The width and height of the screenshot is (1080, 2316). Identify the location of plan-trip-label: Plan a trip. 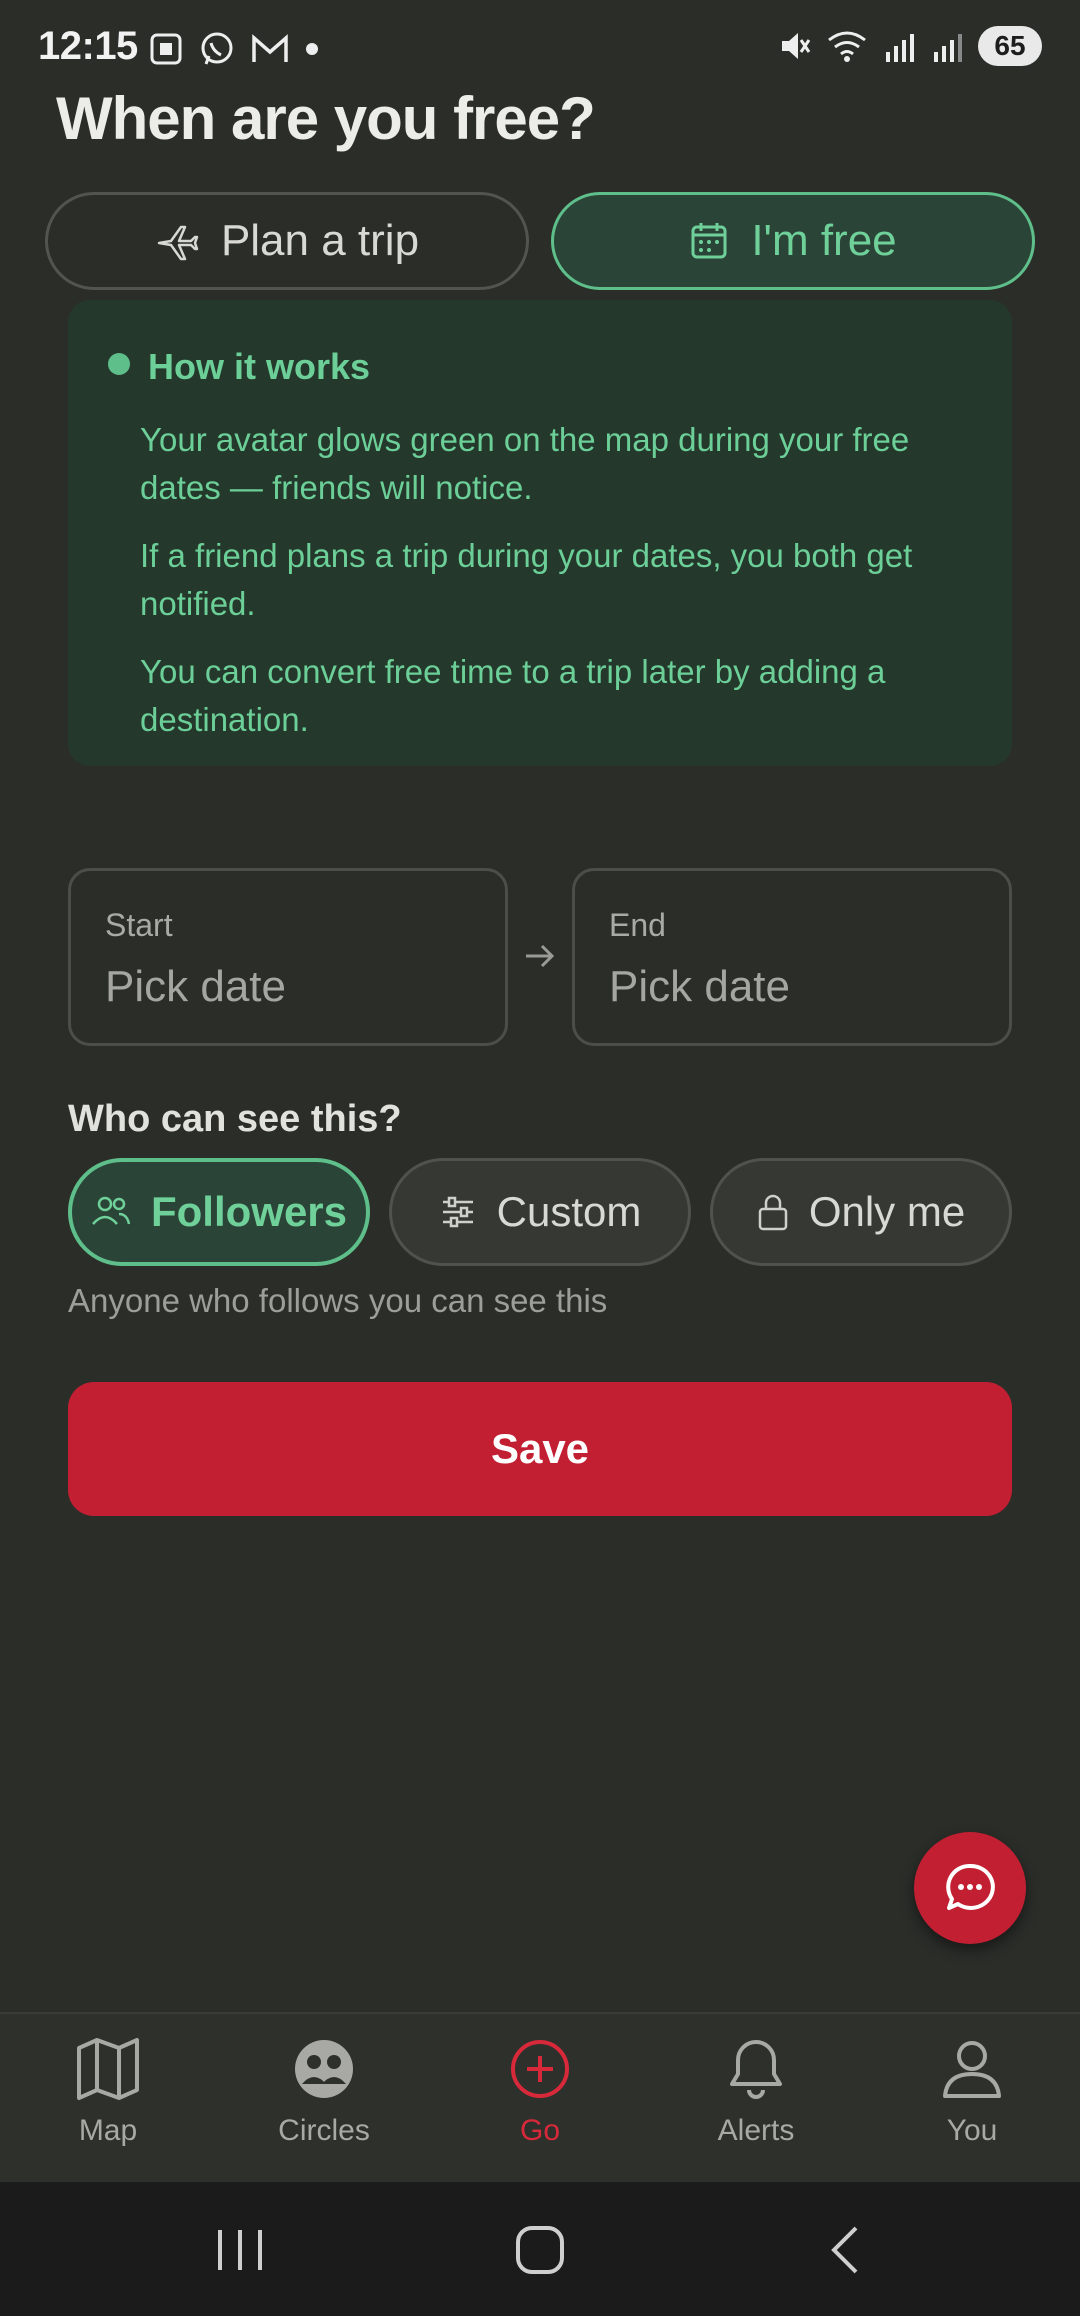
(320, 240).